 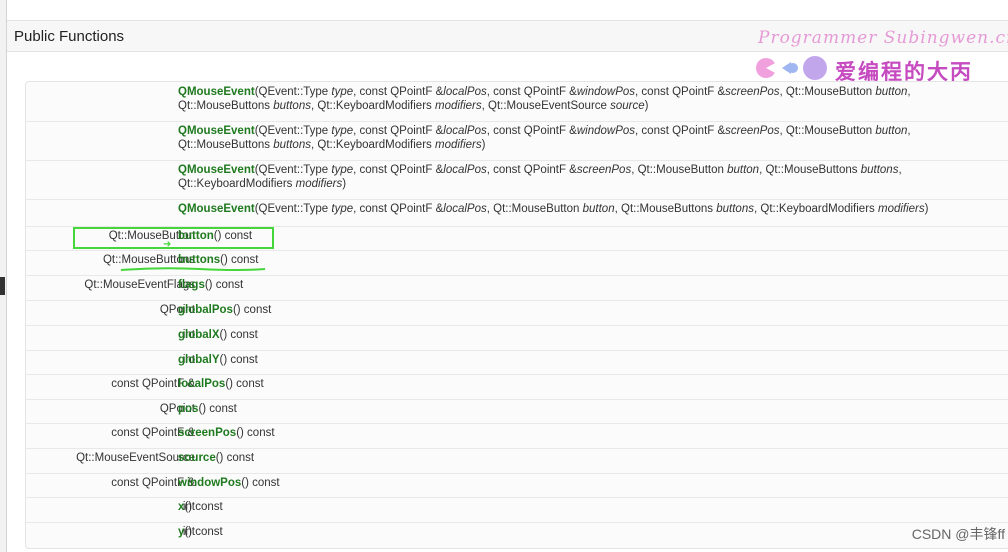 I want to click on table-row: const QPointF & localPos() const, so click(x=517, y=387).